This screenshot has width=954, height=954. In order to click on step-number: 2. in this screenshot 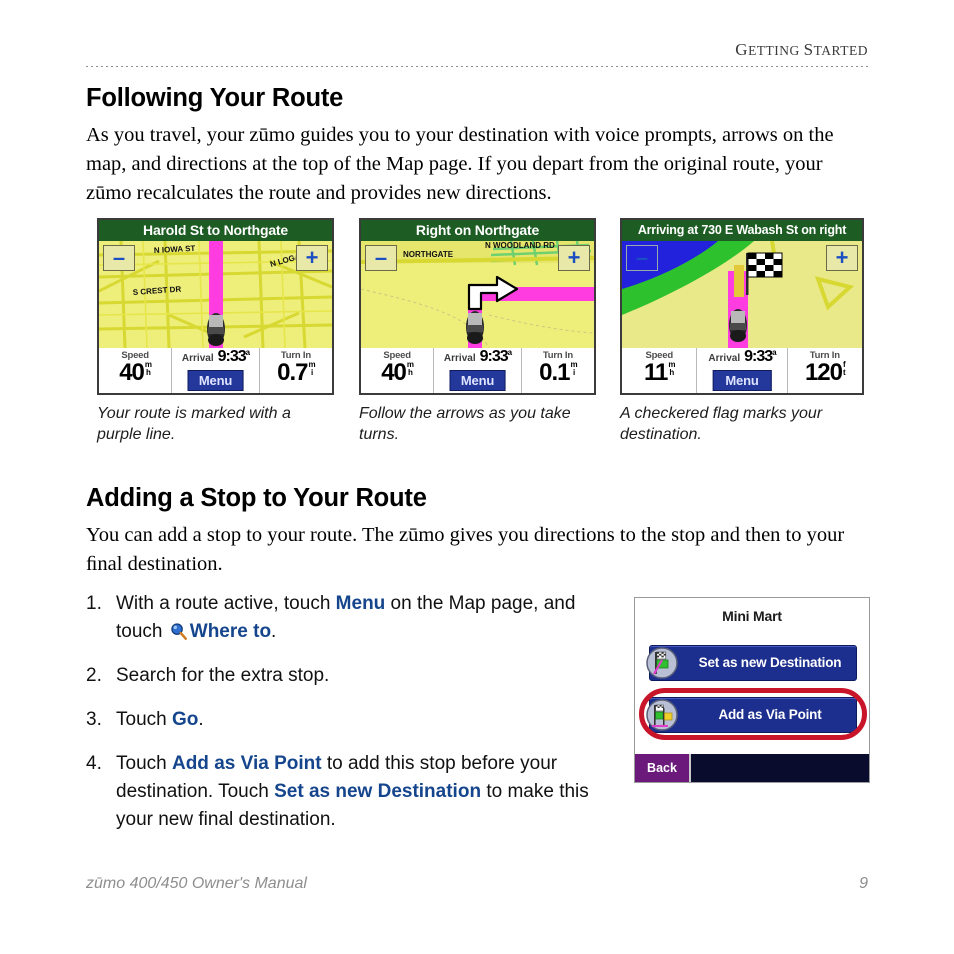, I will do `click(94, 675)`.